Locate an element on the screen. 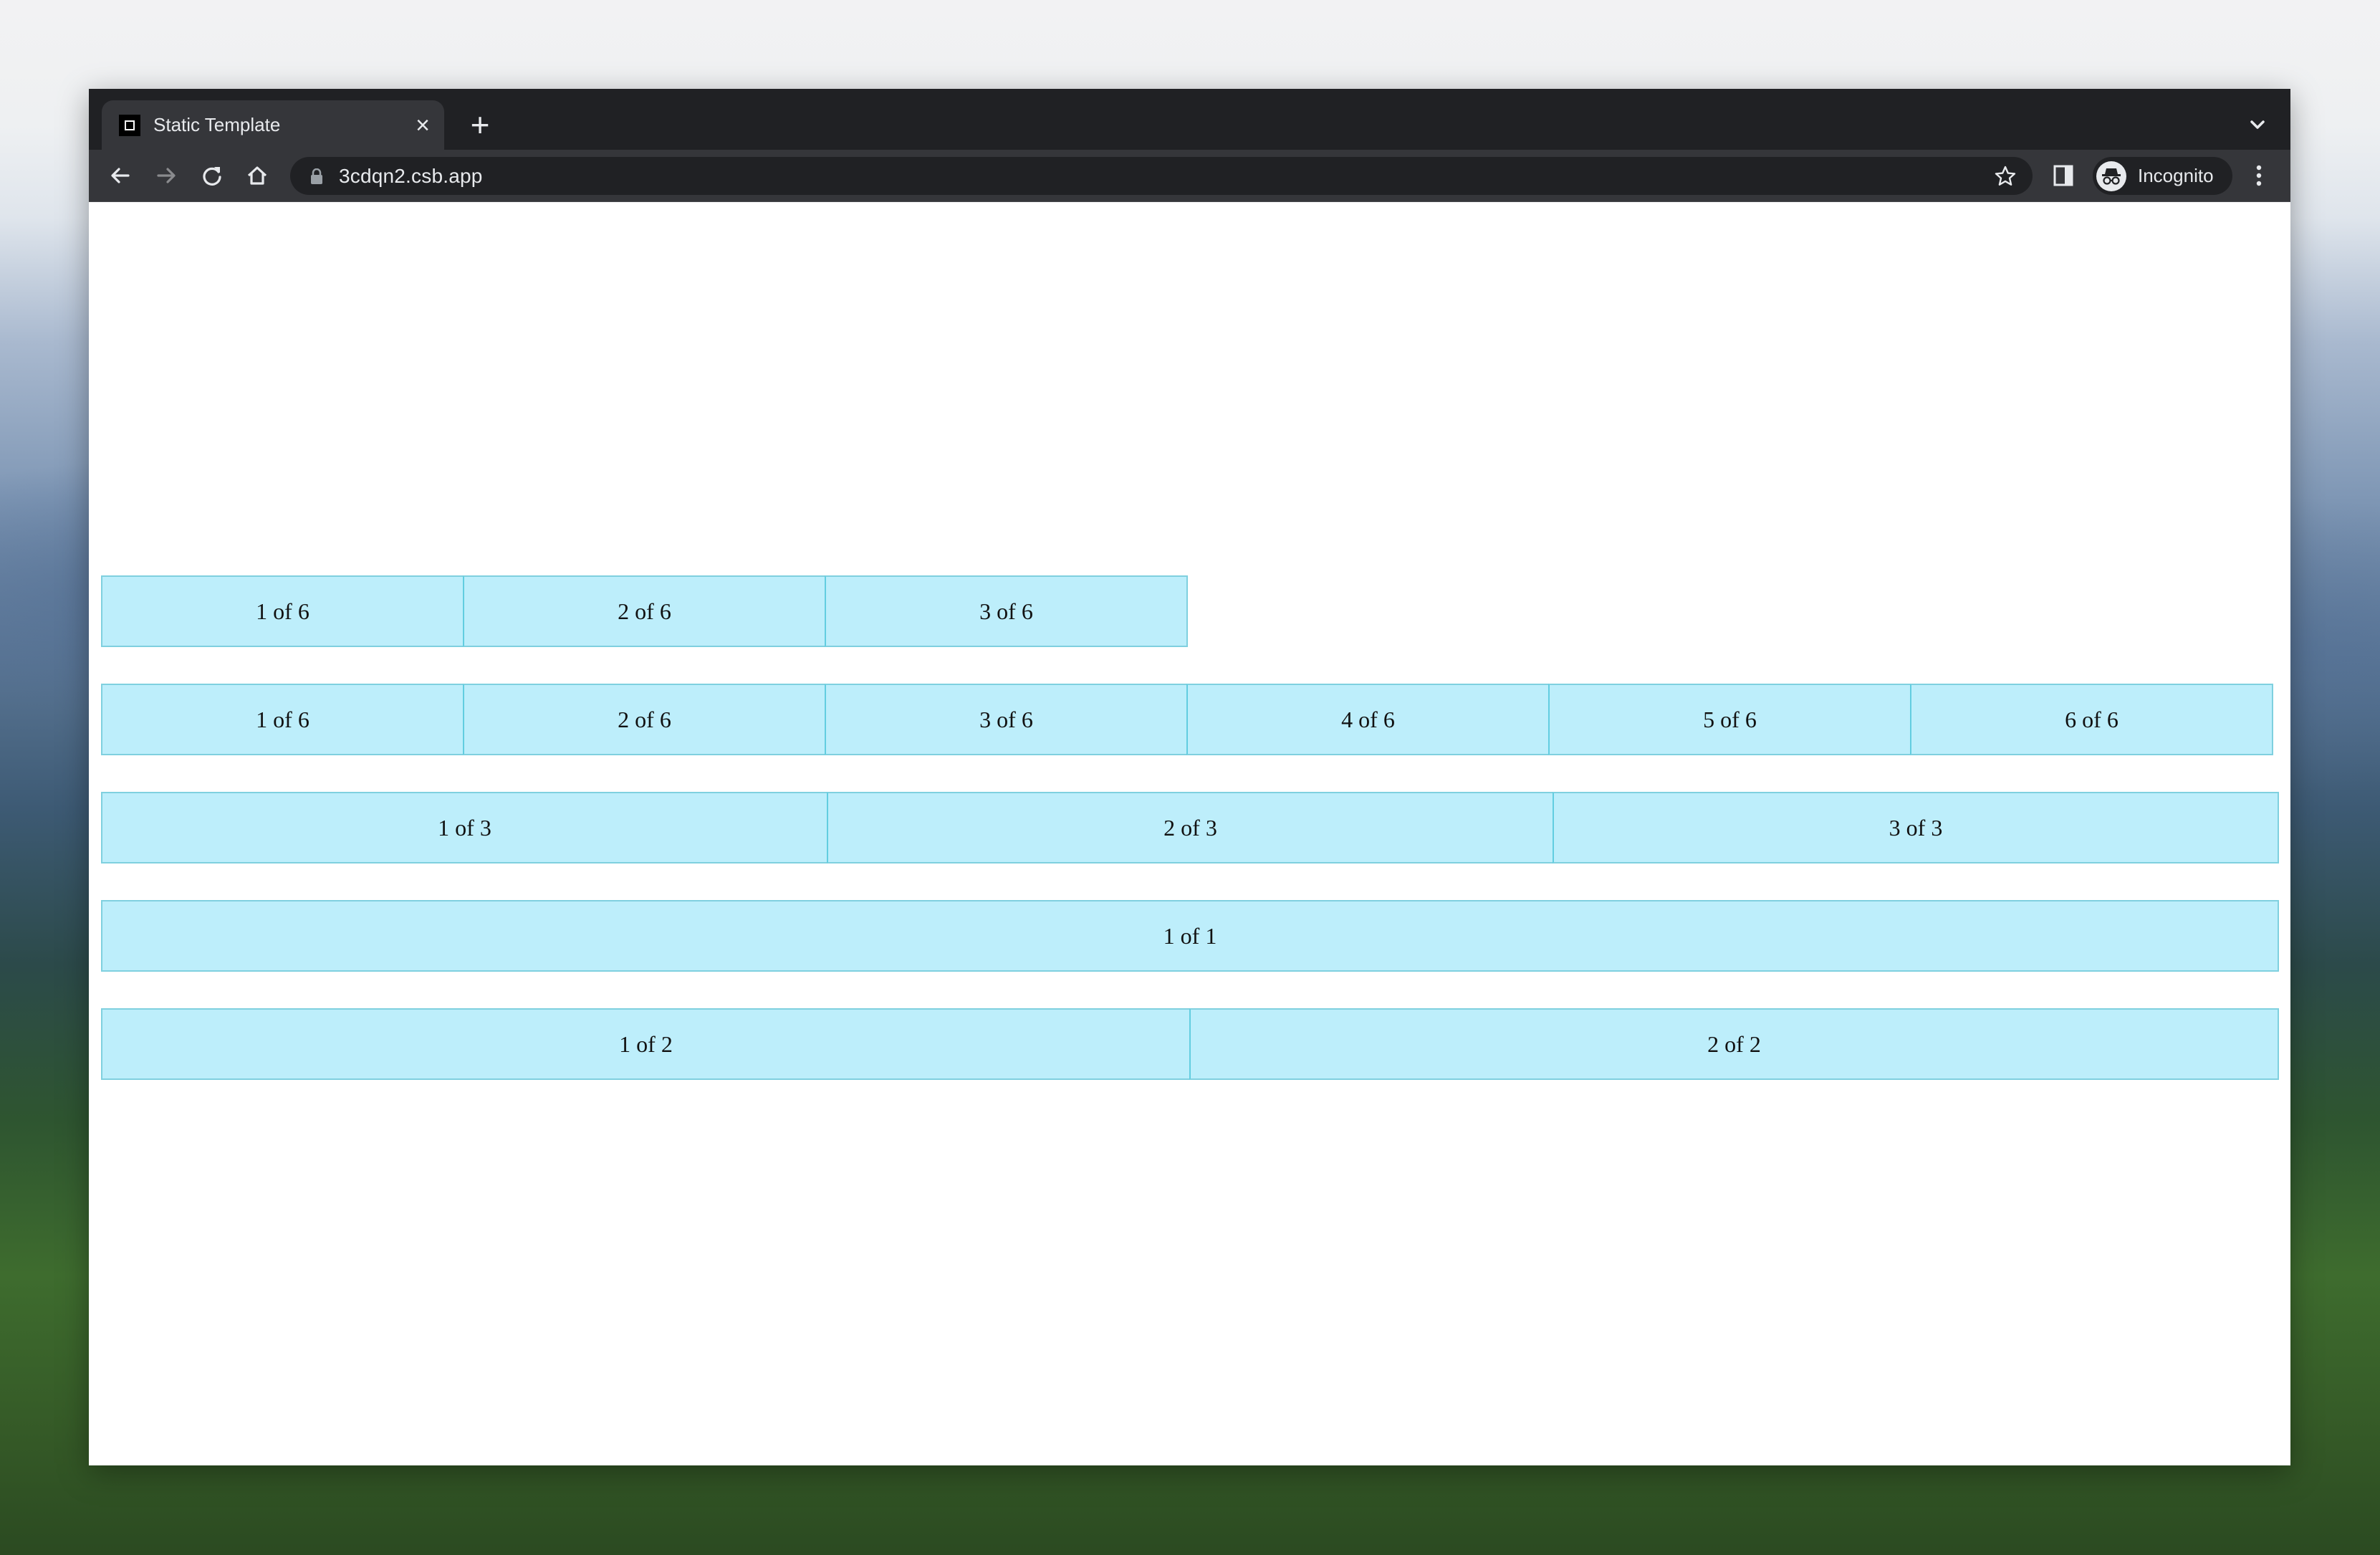  grid-row-1: 1 of 6 2 of 6 3 of 6 is located at coordinates (644, 611).